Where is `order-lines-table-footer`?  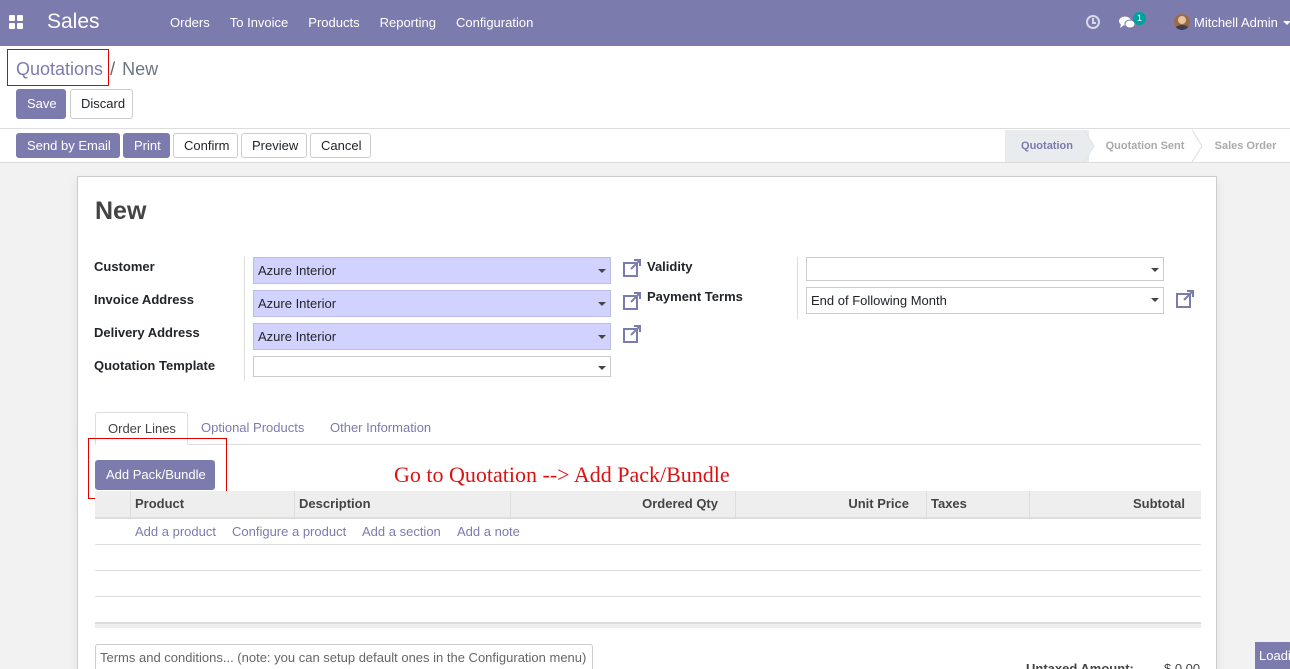
order-lines-table-footer is located at coordinates (648, 625).